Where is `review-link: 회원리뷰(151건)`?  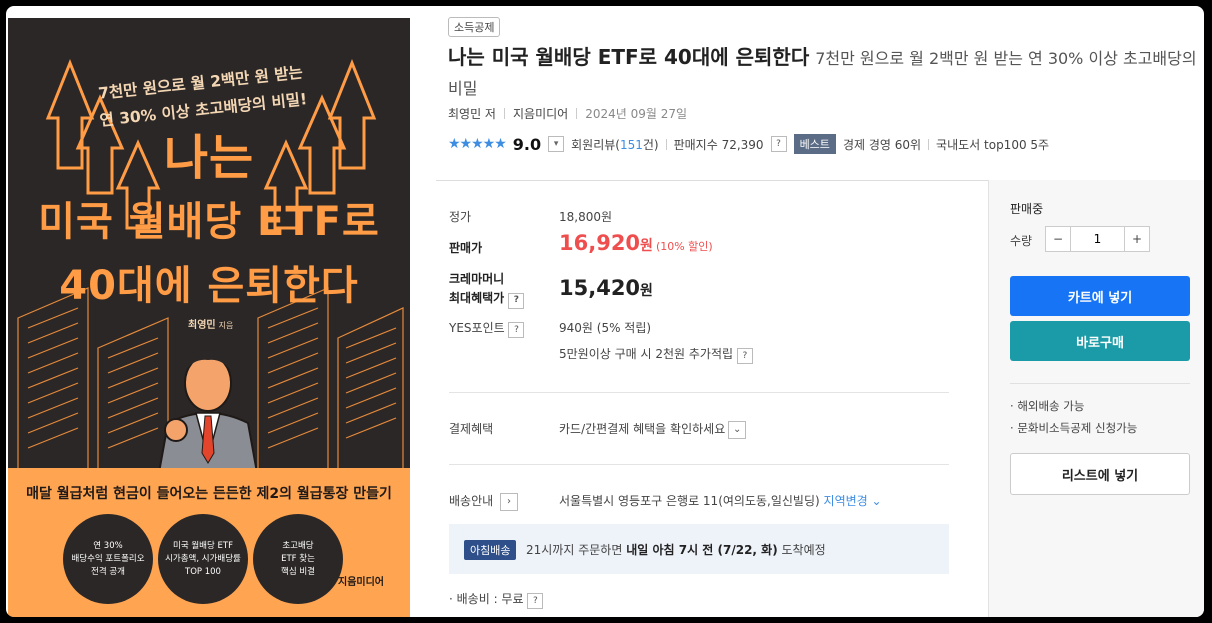 review-link: 회원리뷰(151건) is located at coordinates (614, 144).